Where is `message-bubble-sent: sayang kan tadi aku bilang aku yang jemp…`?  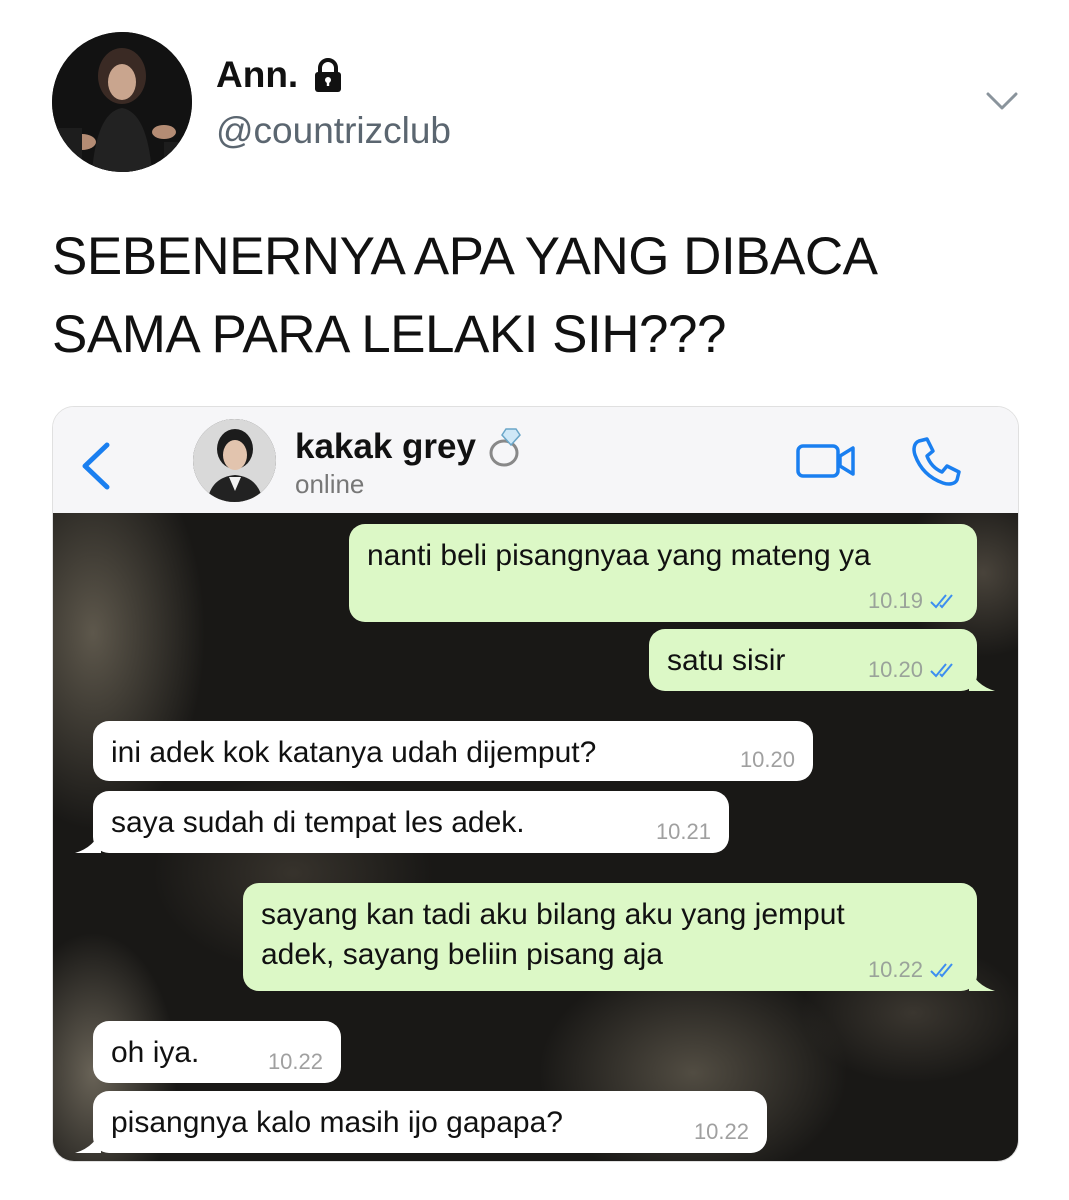 message-bubble-sent: sayang kan tadi aku bilang aku yang jemp… is located at coordinates (619, 937).